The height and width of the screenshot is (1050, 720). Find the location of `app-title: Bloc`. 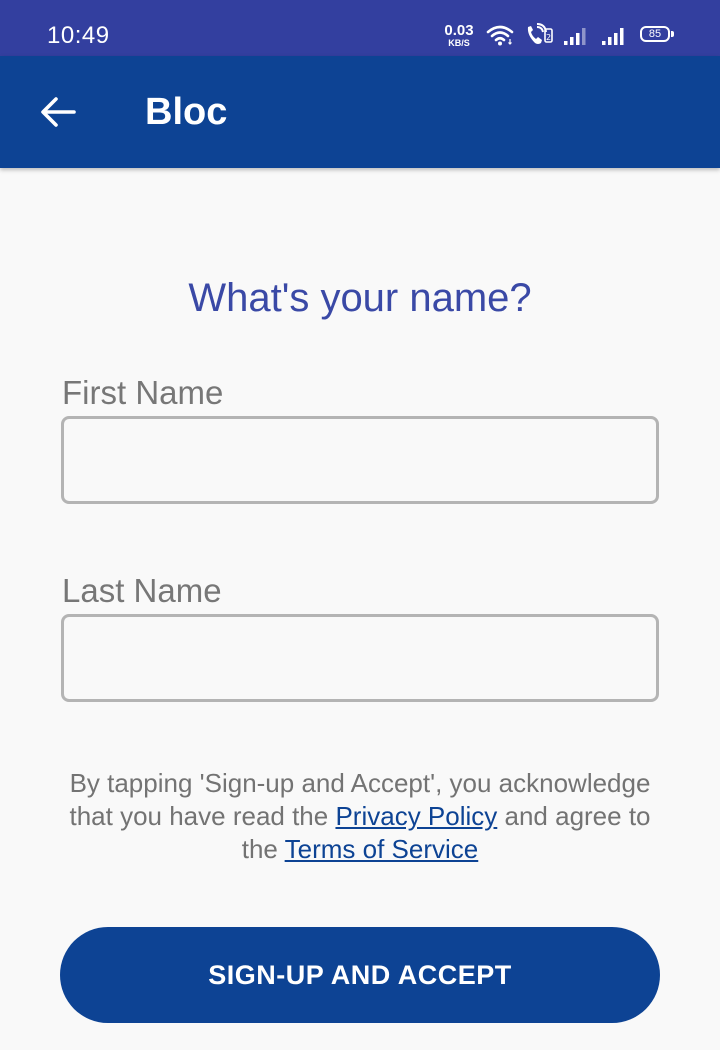

app-title: Bloc is located at coordinates (186, 112).